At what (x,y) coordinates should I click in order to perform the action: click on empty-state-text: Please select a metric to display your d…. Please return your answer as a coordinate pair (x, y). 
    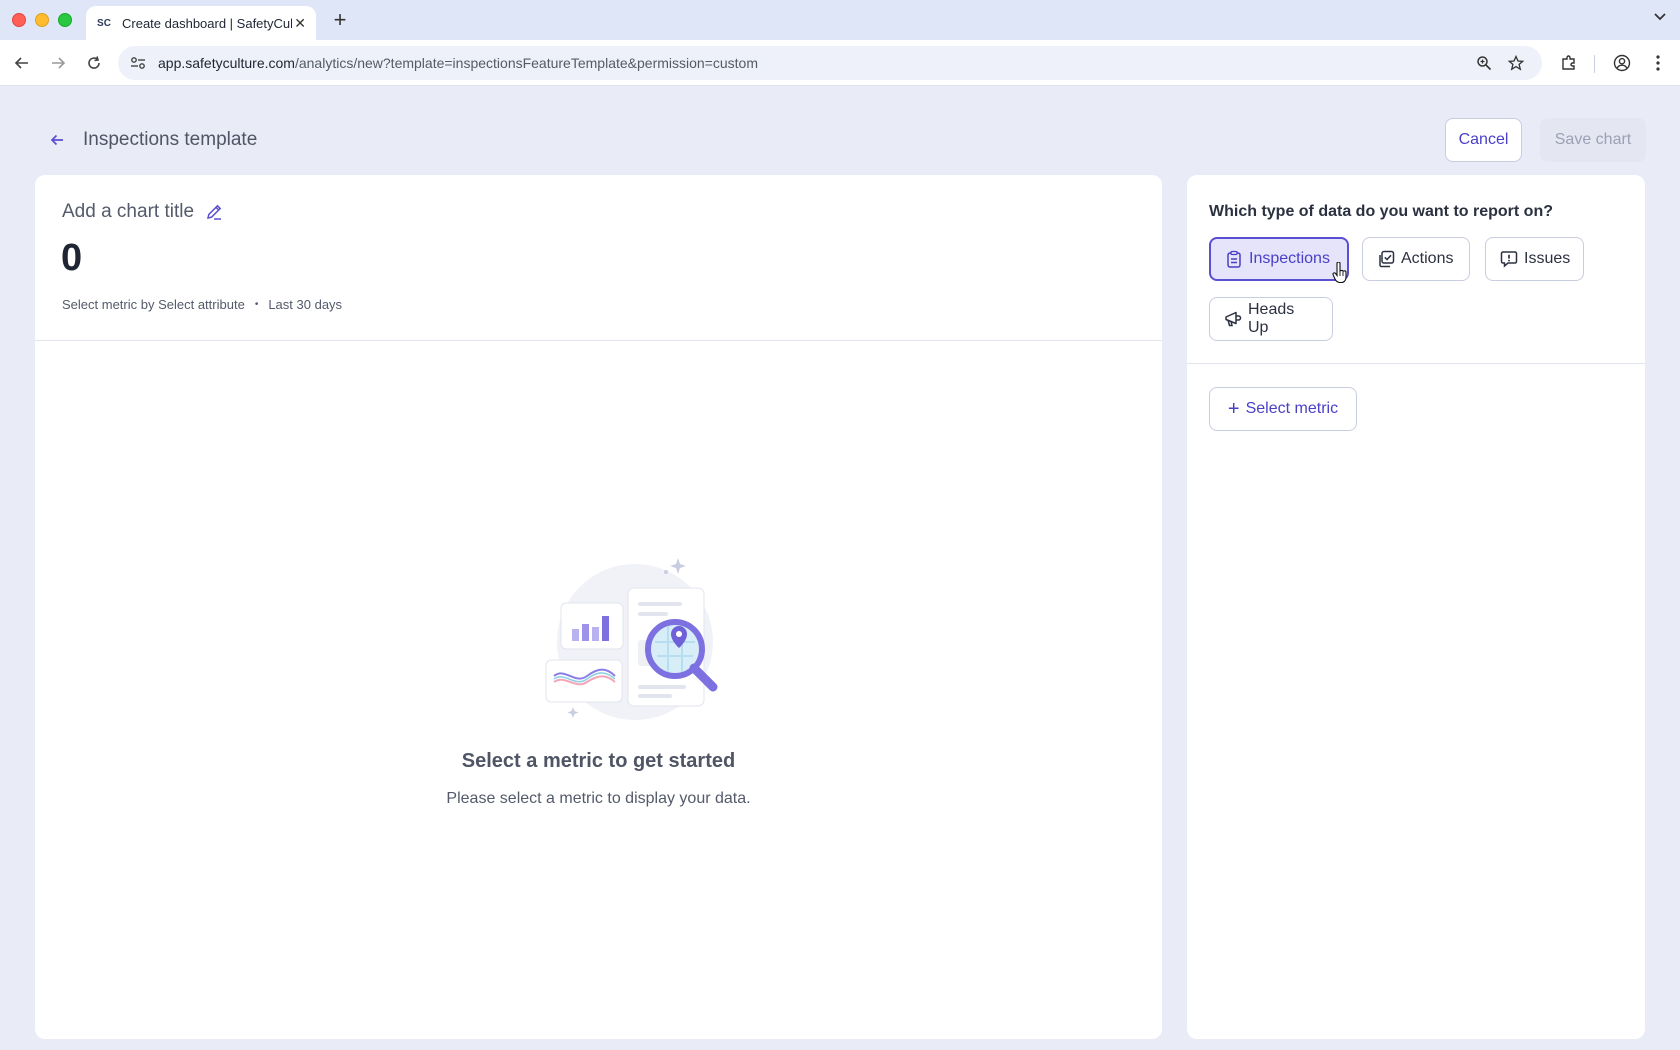
    Looking at the image, I should click on (598, 798).